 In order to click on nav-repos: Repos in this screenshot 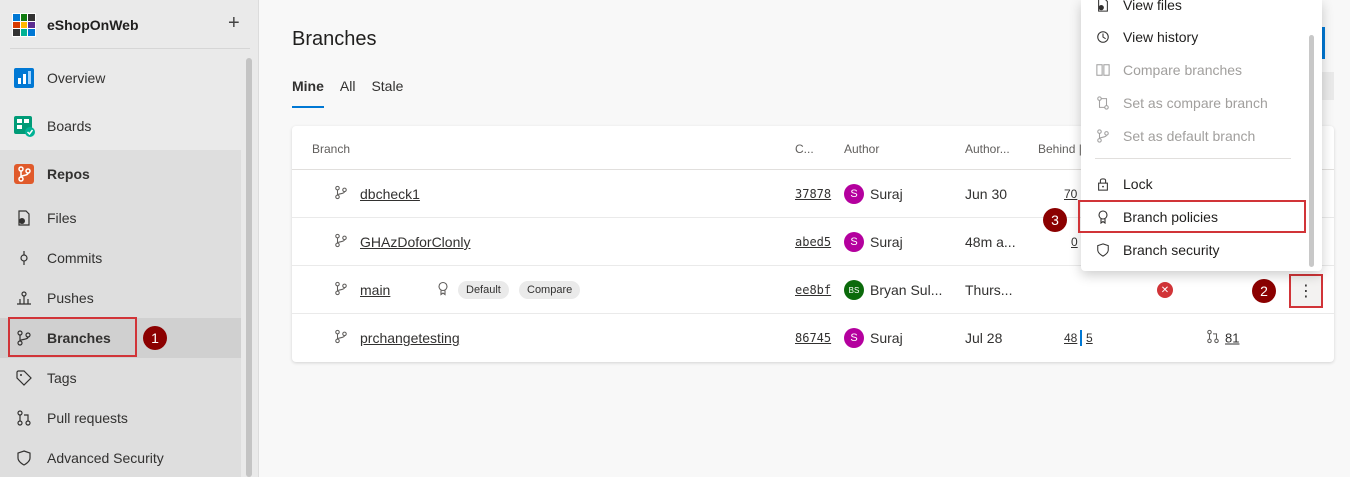, I will do `click(120, 174)`.